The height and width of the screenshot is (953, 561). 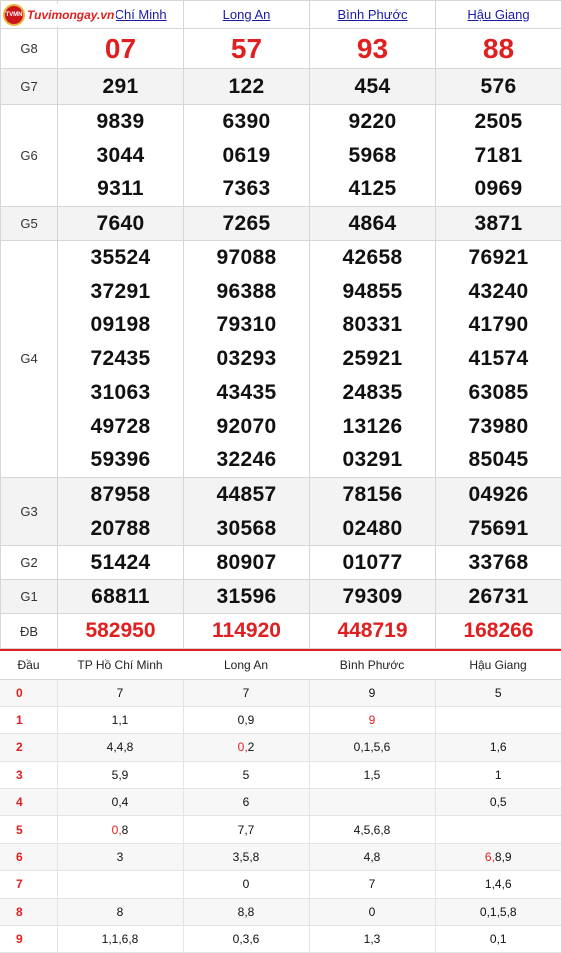 What do you see at coordinates (246, 359) in the screenshot?
I see `prize-cell: 97088 96388 79310 03293 43435 92070 32246` at bounding box center [246, 359].